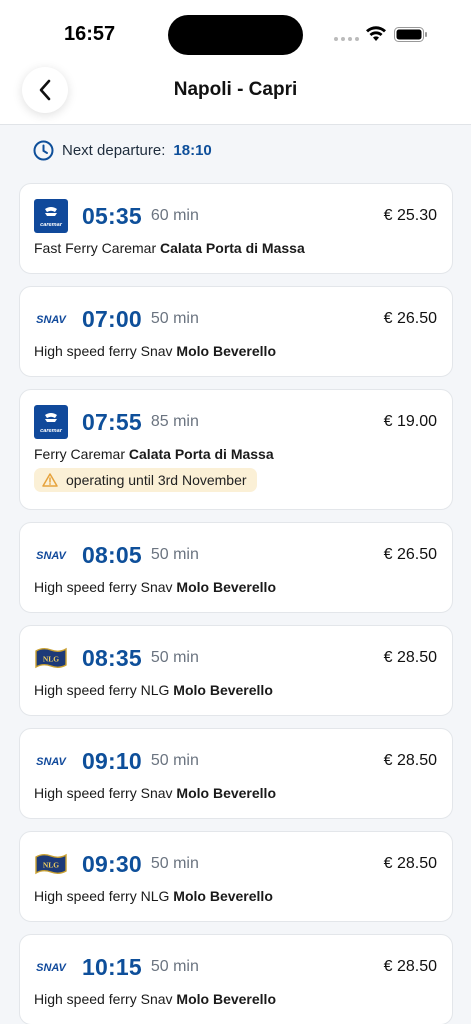 This screenshot has width=471, height=1024. Describe the element at coordinates (112, 863) in the screenshot. I see `departure-time: 09:30` at that location.